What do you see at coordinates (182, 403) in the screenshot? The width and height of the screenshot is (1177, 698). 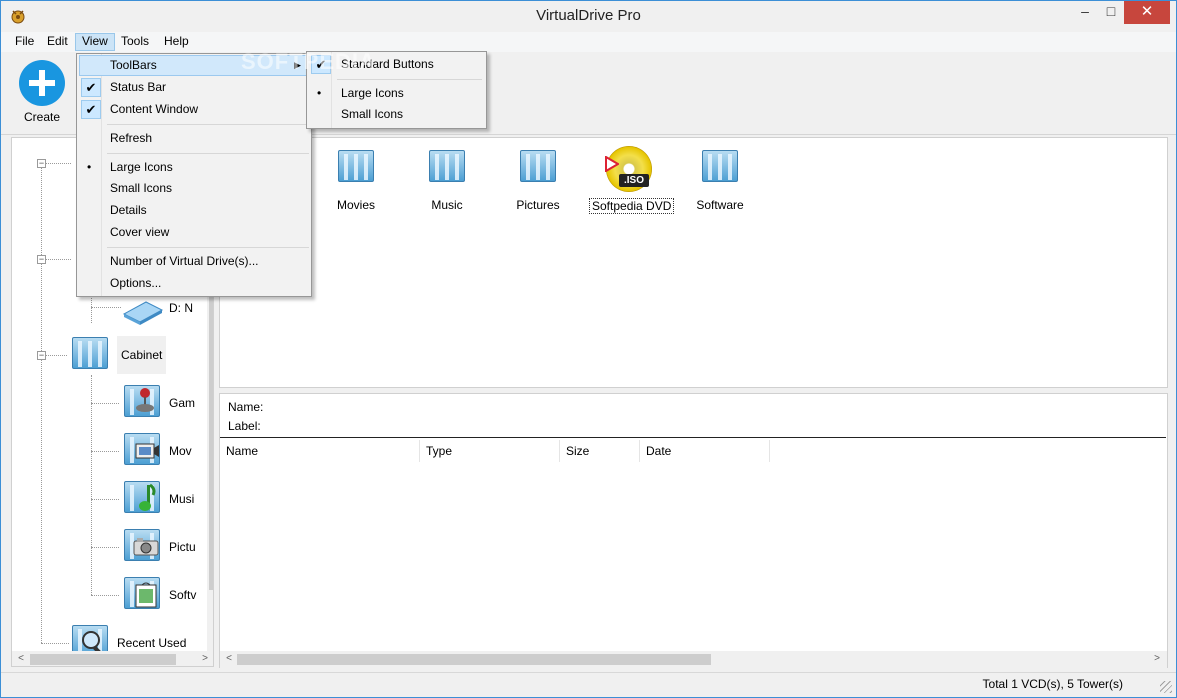 I see `tree-item-label: Gam` at bounding box center [182, 403].